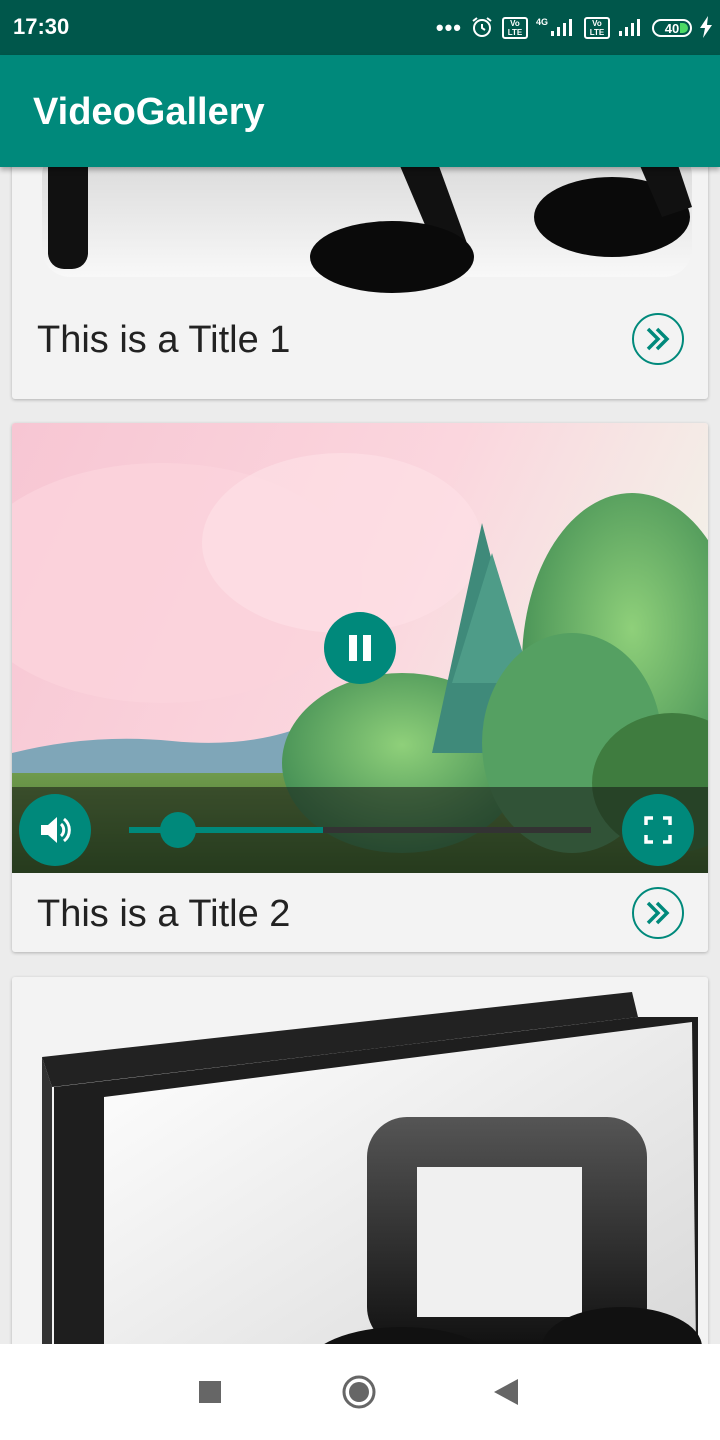  What do you see at coordinates (41, 26) in the screenshot?
I see `status-time: 17:30` at bounding box center [41, 26].